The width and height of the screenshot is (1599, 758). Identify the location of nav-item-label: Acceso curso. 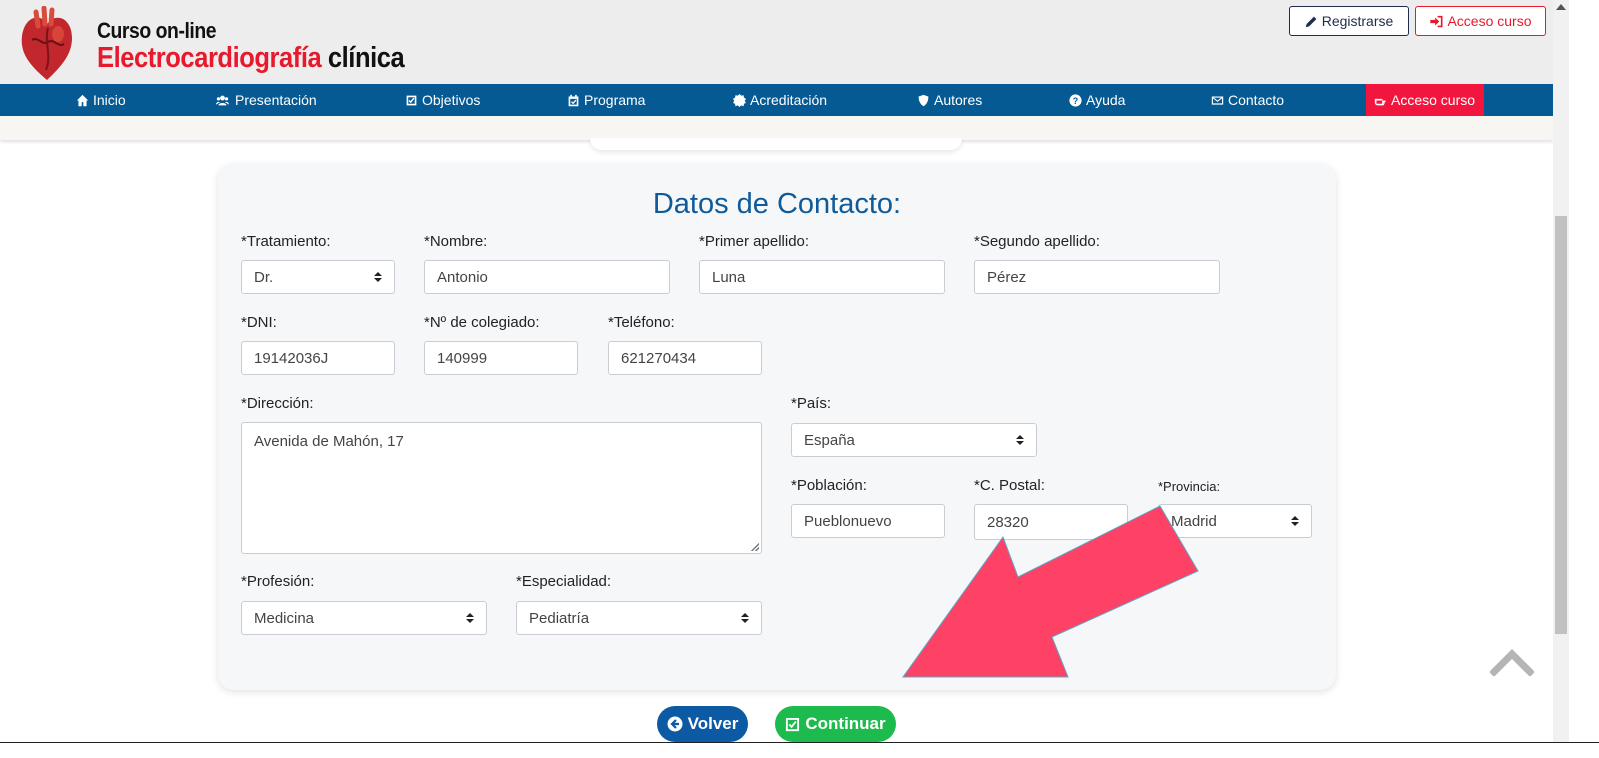
(1433, 100).